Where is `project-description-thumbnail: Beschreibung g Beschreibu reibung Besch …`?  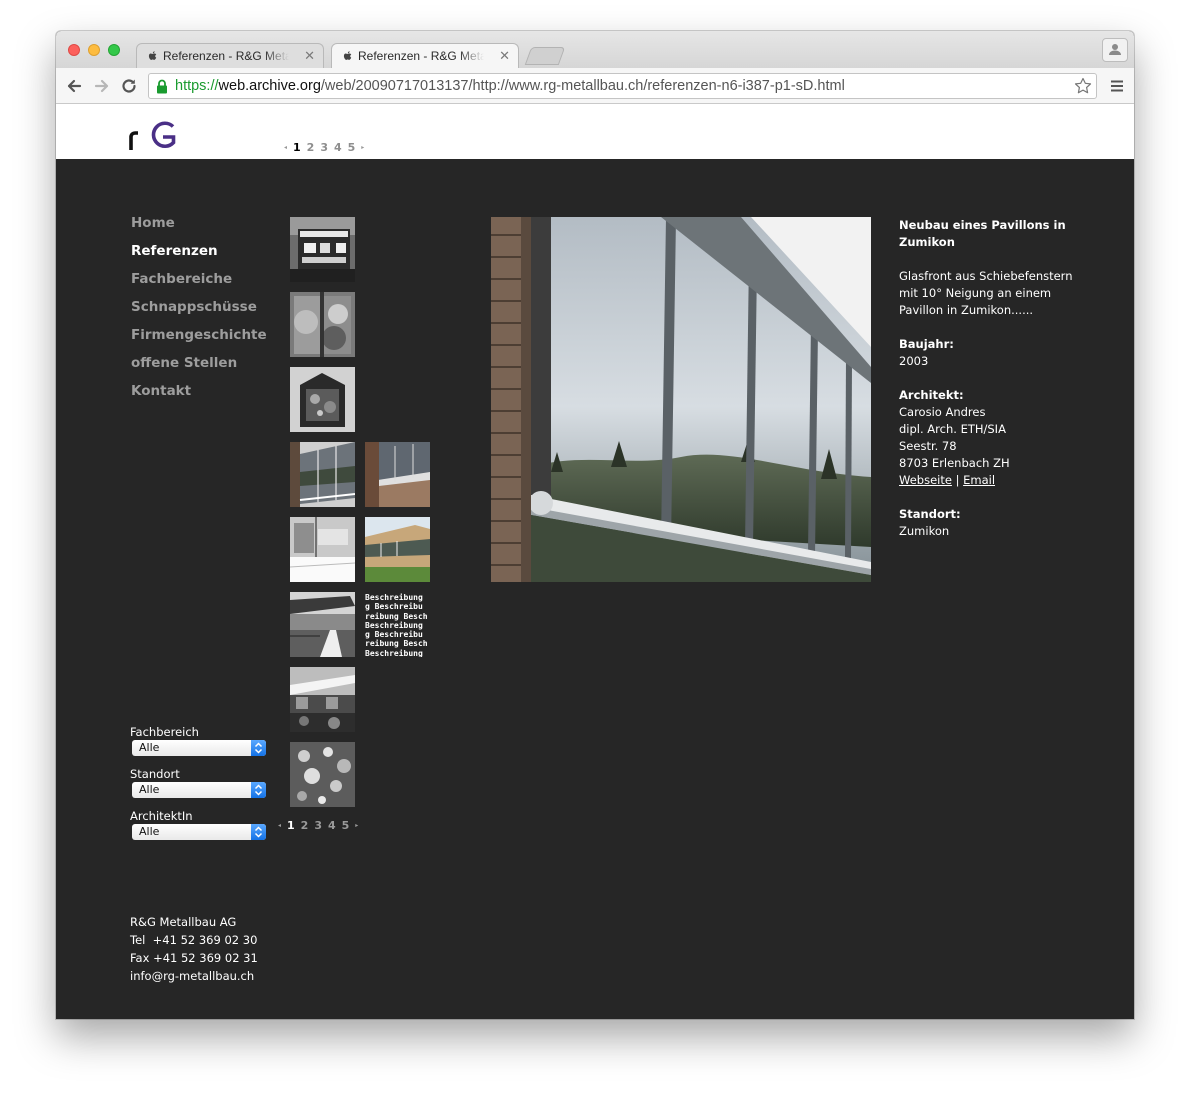 project-description-thumbnail: Beschreibung g Beschreibu reibung Besch … is located at coordinates (397, 624).